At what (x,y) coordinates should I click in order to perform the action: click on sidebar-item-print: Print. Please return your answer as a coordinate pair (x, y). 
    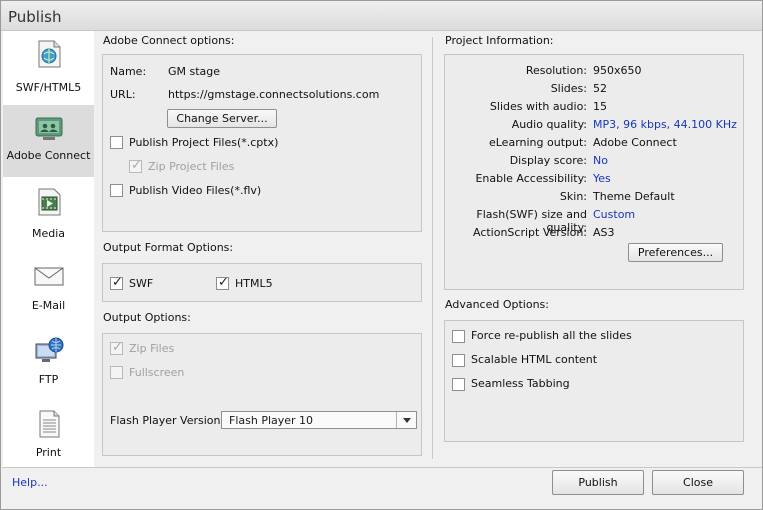
    Looking at the image, I should click on (48, 437).